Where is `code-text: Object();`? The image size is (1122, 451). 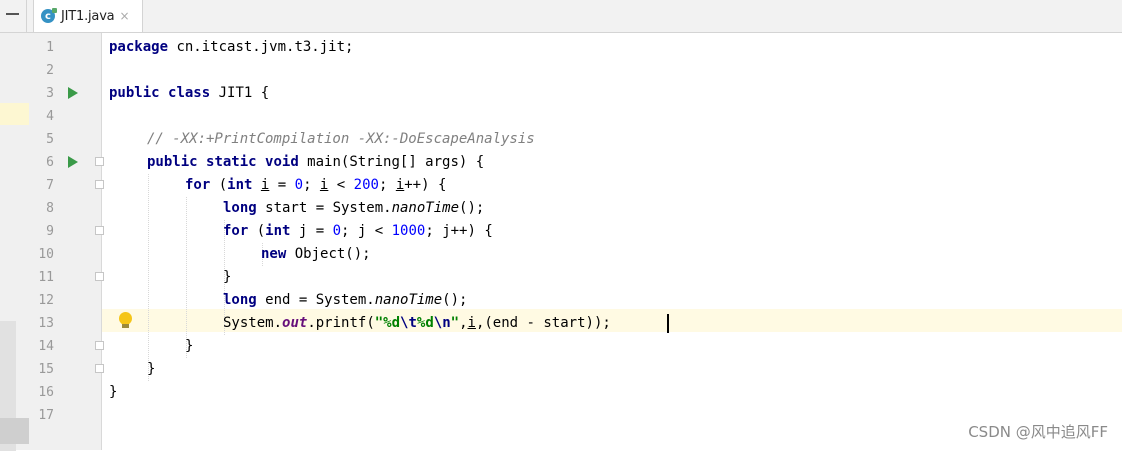 code-text: Object(); is located at coordinates (328, 254).